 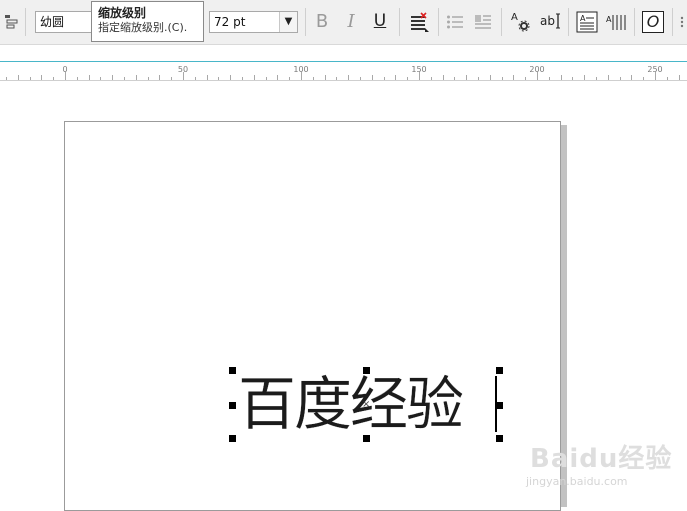 I want to click on selection-handle-middle-left, so click(x=232, y=405).